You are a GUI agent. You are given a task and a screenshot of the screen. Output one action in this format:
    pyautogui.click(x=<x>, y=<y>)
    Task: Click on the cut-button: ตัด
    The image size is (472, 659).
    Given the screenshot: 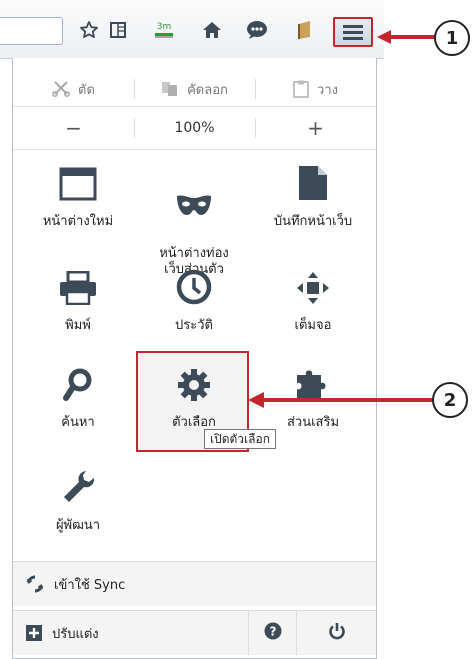 What is the action you would take?
    pyautogui.click(x=73, y=89)
    